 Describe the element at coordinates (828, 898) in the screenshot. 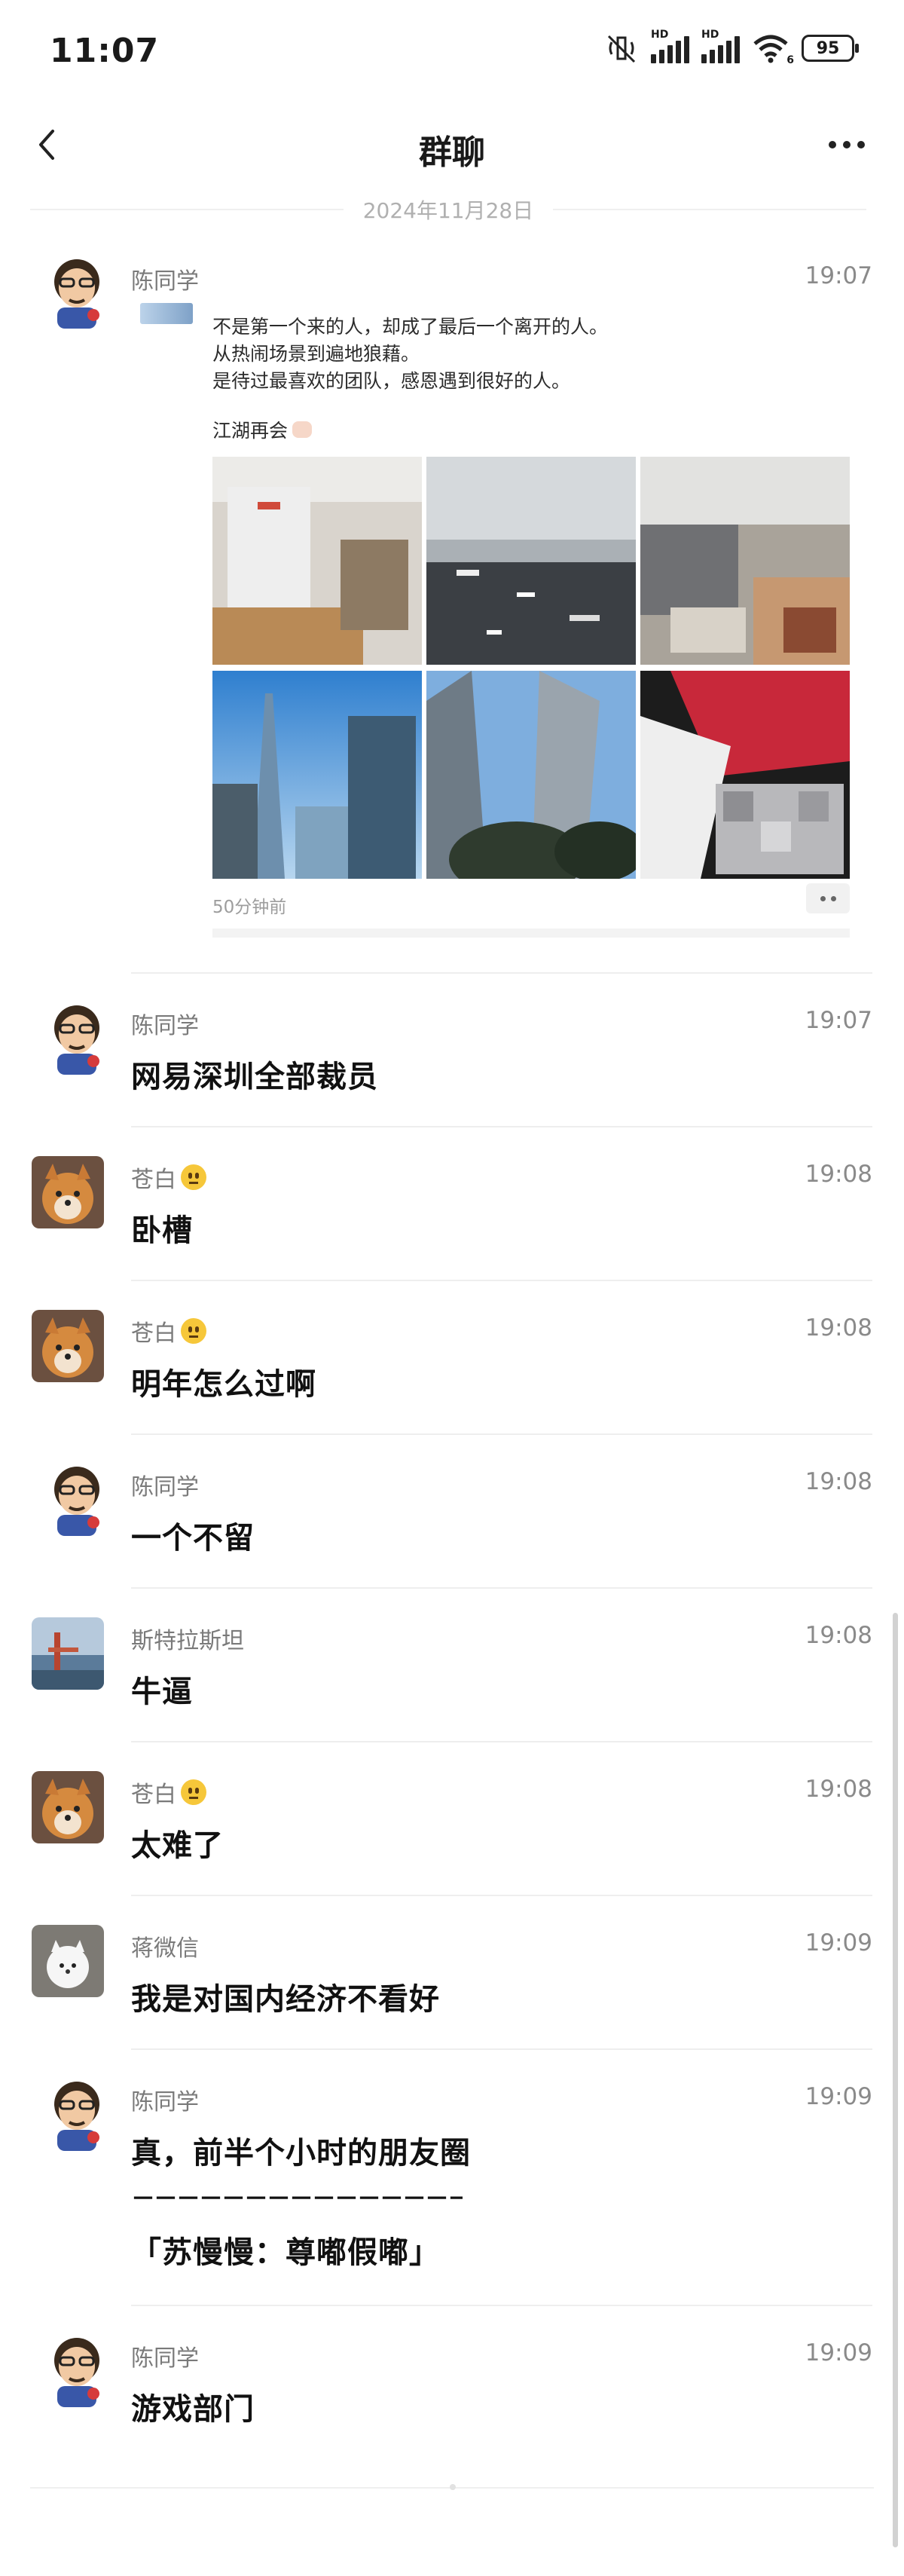

I see `card-options-button` at that location.